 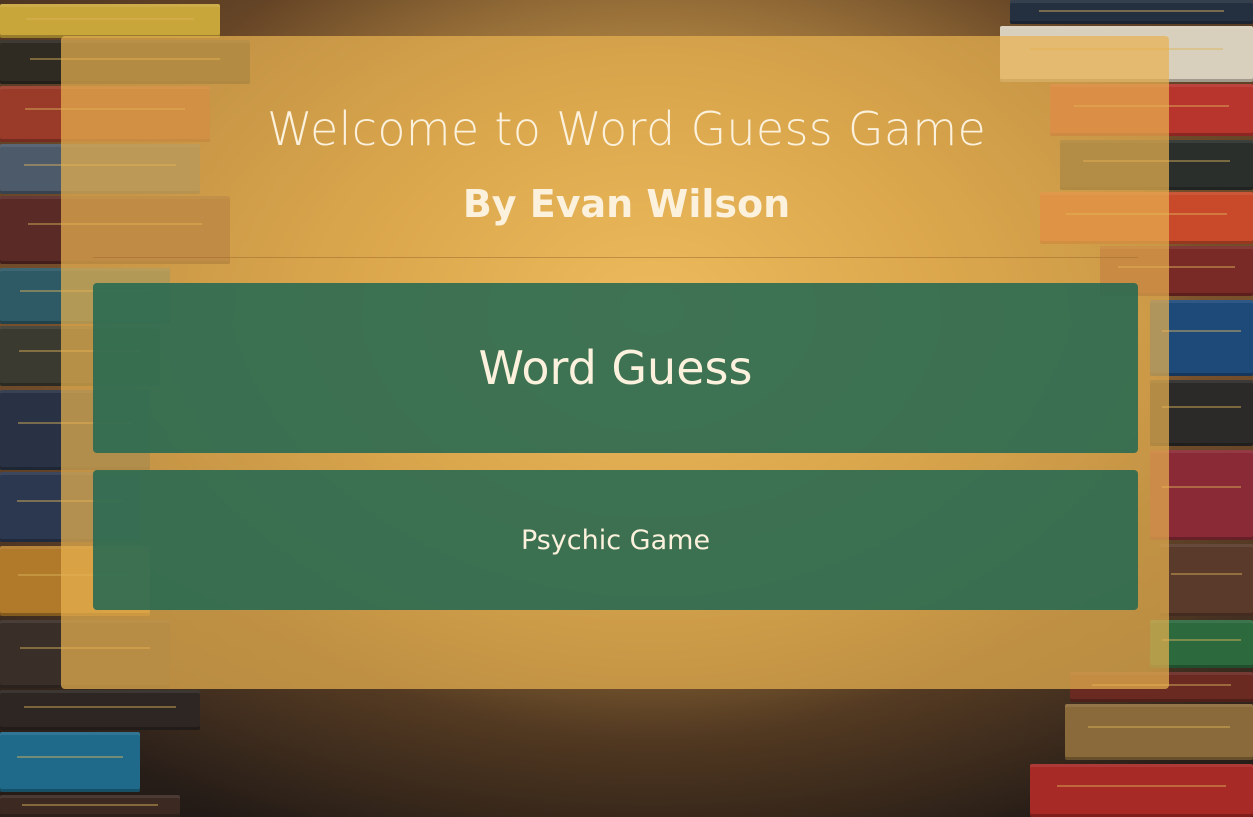 I want to click on word-guess-label: Word Guess, so click(x=615, y=368).